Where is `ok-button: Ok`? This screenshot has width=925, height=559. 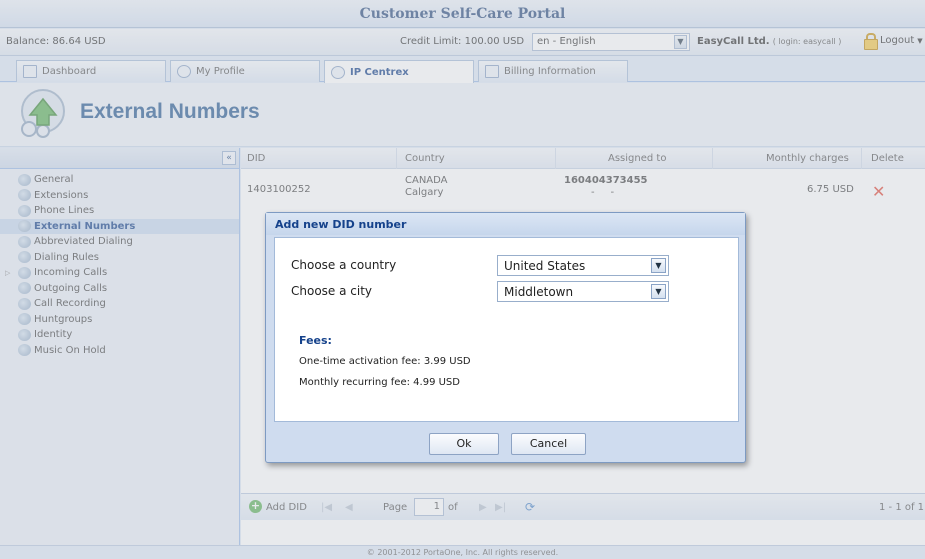 ok-button: Ok is located at coordinates (464, 444).